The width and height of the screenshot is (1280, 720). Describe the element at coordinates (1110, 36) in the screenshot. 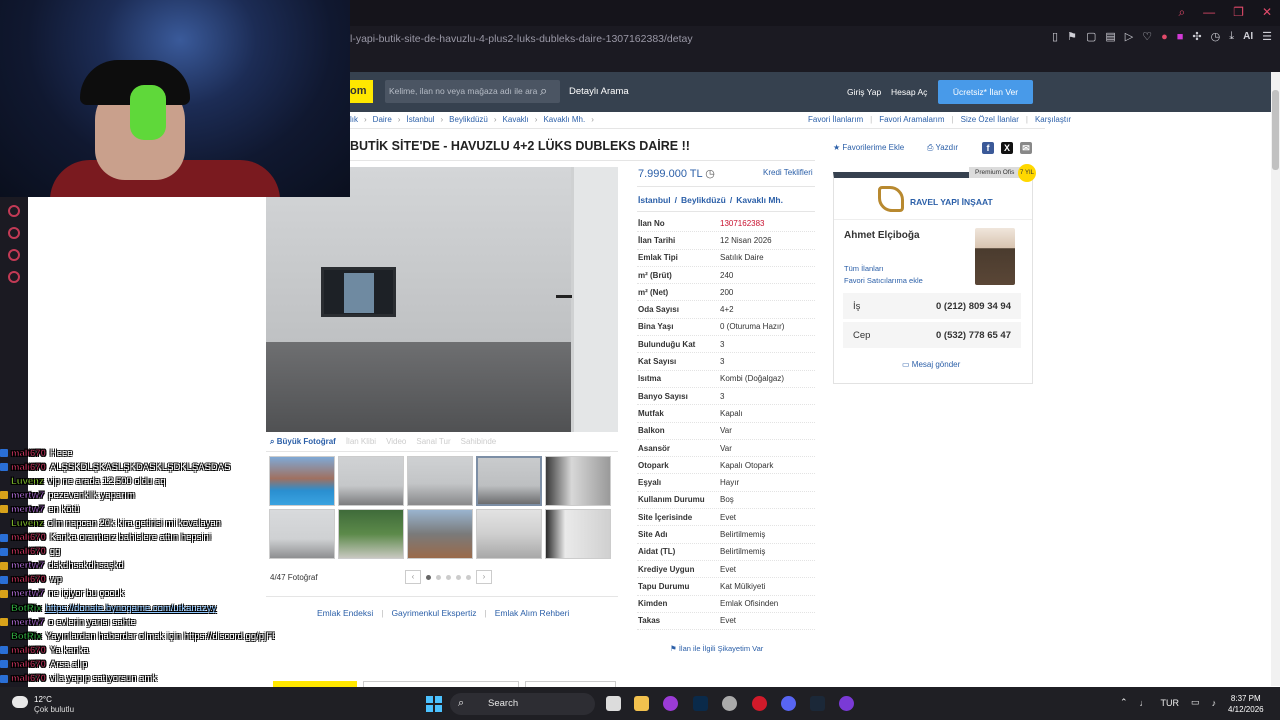

I see `reader-icon: ▤` at that location.